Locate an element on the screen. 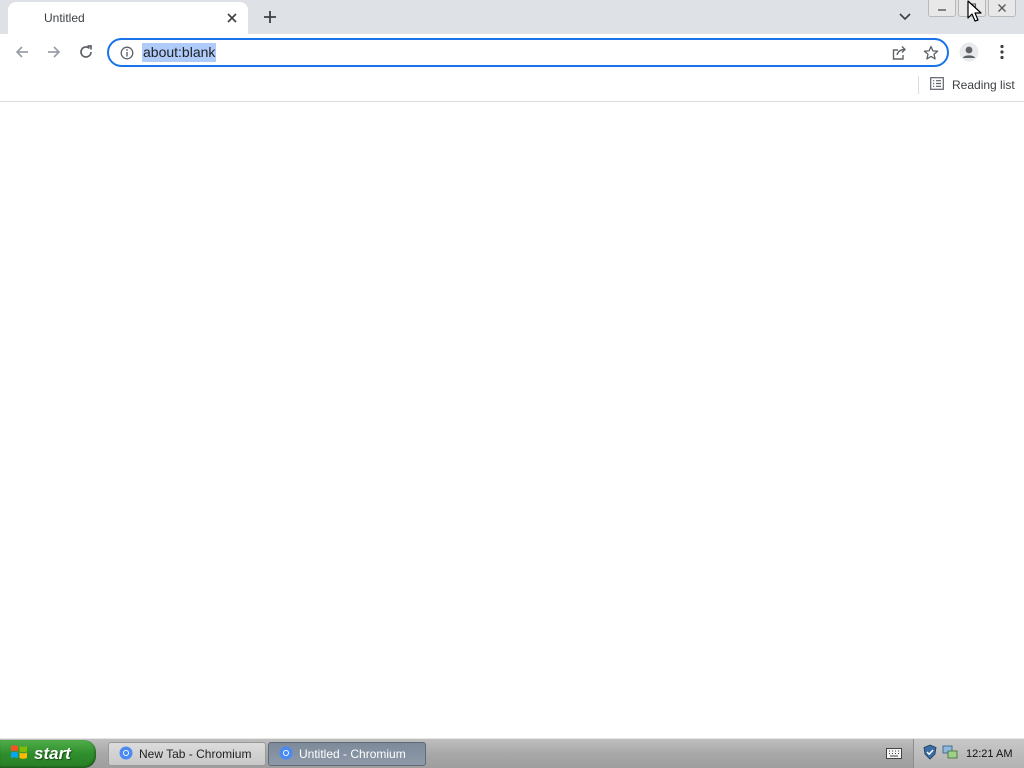 The height and width of the screenshot is (768, 1024). reading-list-label: Reading list is located at coordinates (983, 85).